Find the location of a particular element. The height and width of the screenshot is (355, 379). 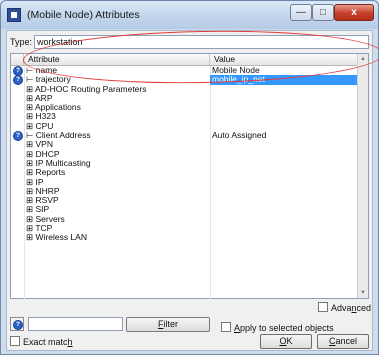

header-value: Value is located at coordinates (284, 59).